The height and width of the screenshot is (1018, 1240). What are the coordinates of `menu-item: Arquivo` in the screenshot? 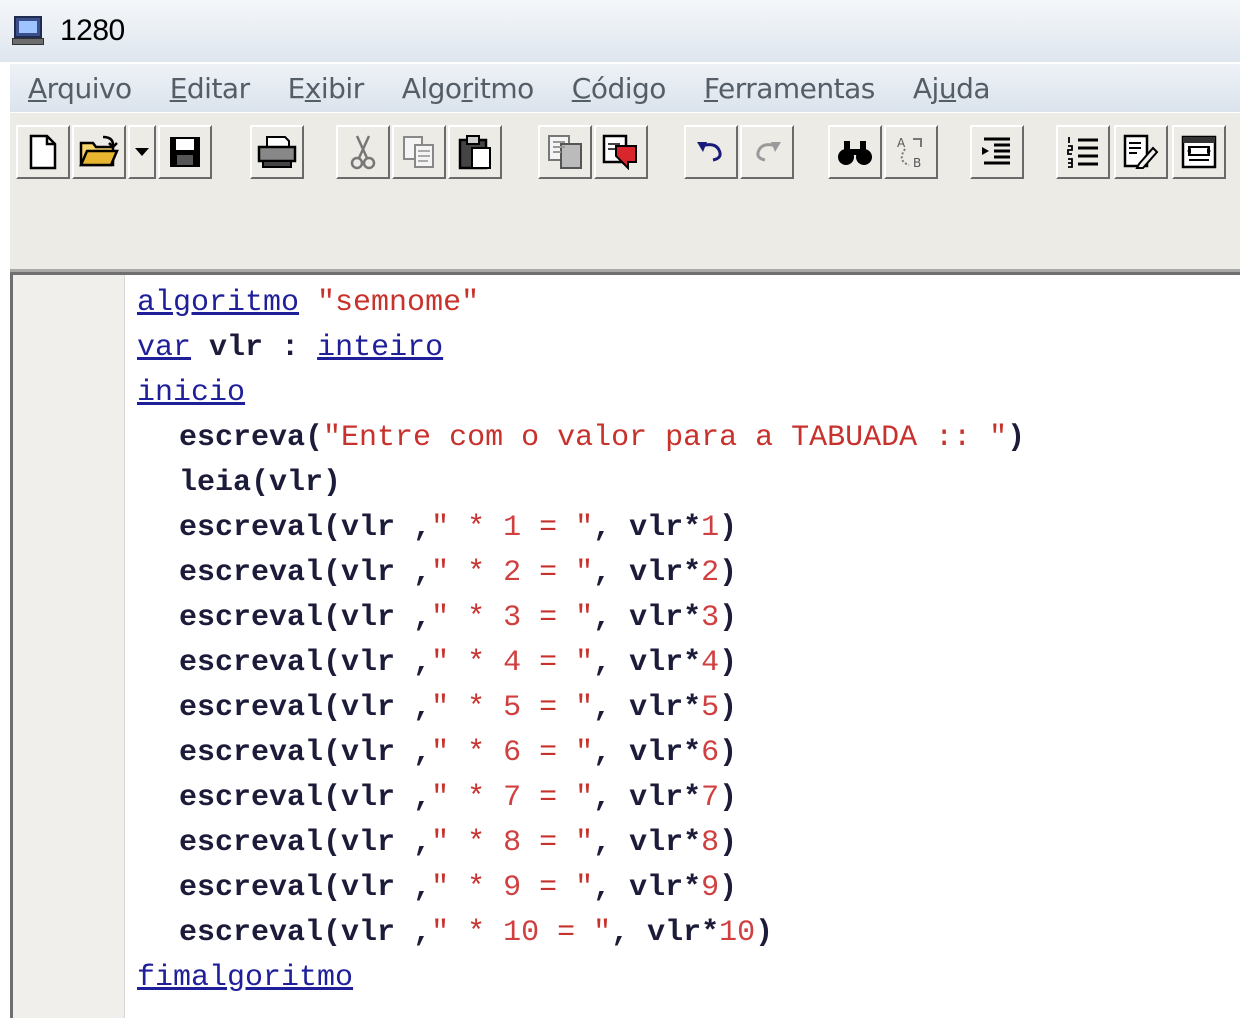 It's located at (80, 88).